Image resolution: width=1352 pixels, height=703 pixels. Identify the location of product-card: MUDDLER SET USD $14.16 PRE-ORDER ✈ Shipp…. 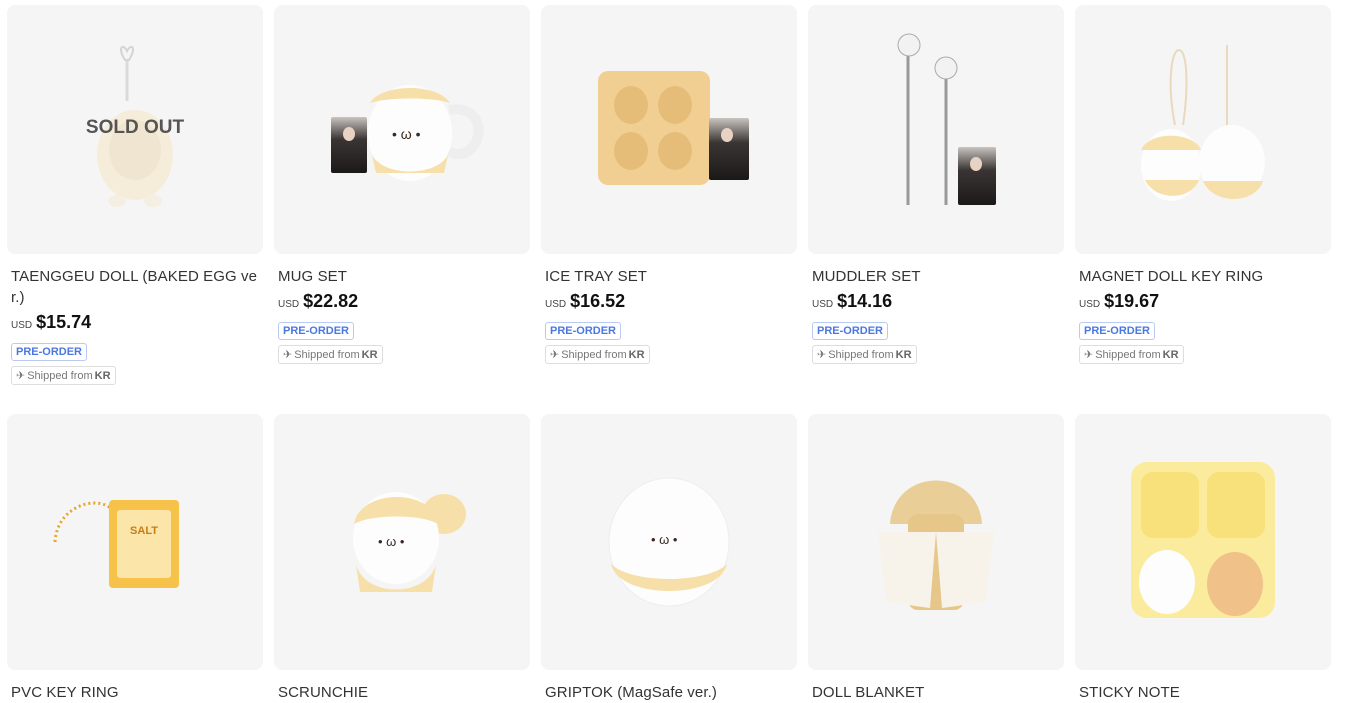
(936, 207).